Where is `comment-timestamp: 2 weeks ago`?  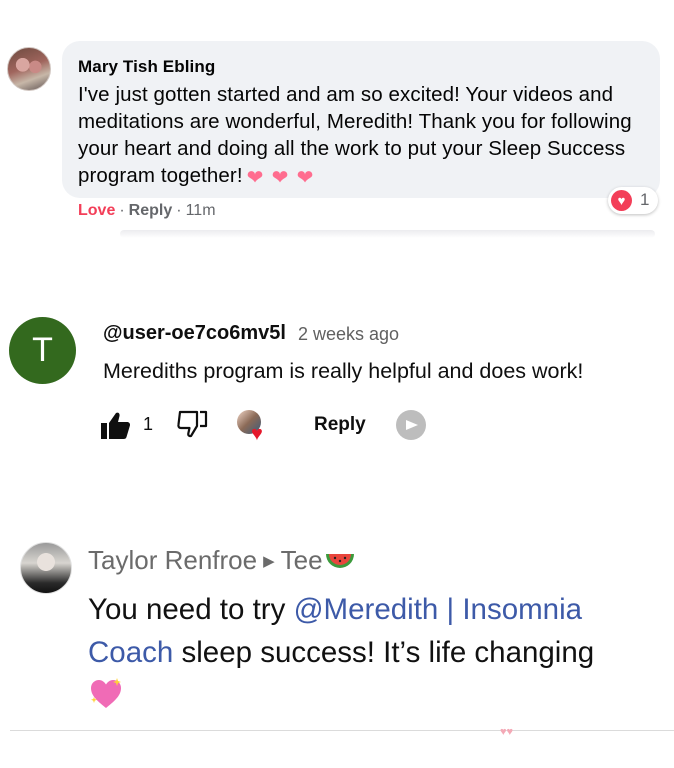
comment-timestamp: 2 weeks ago is located at coordinates (348, 334).